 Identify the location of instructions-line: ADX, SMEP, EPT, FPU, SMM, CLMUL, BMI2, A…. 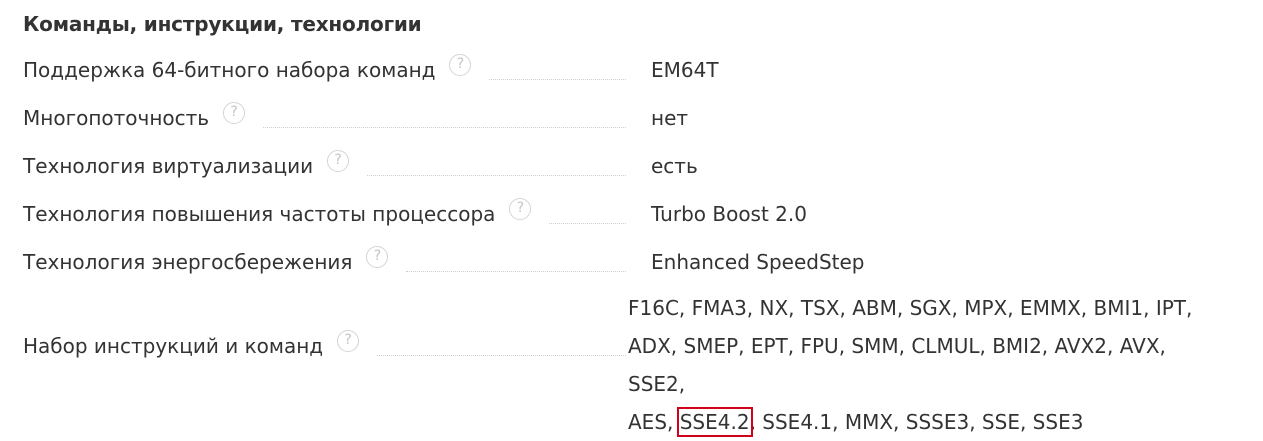
(897, 365).